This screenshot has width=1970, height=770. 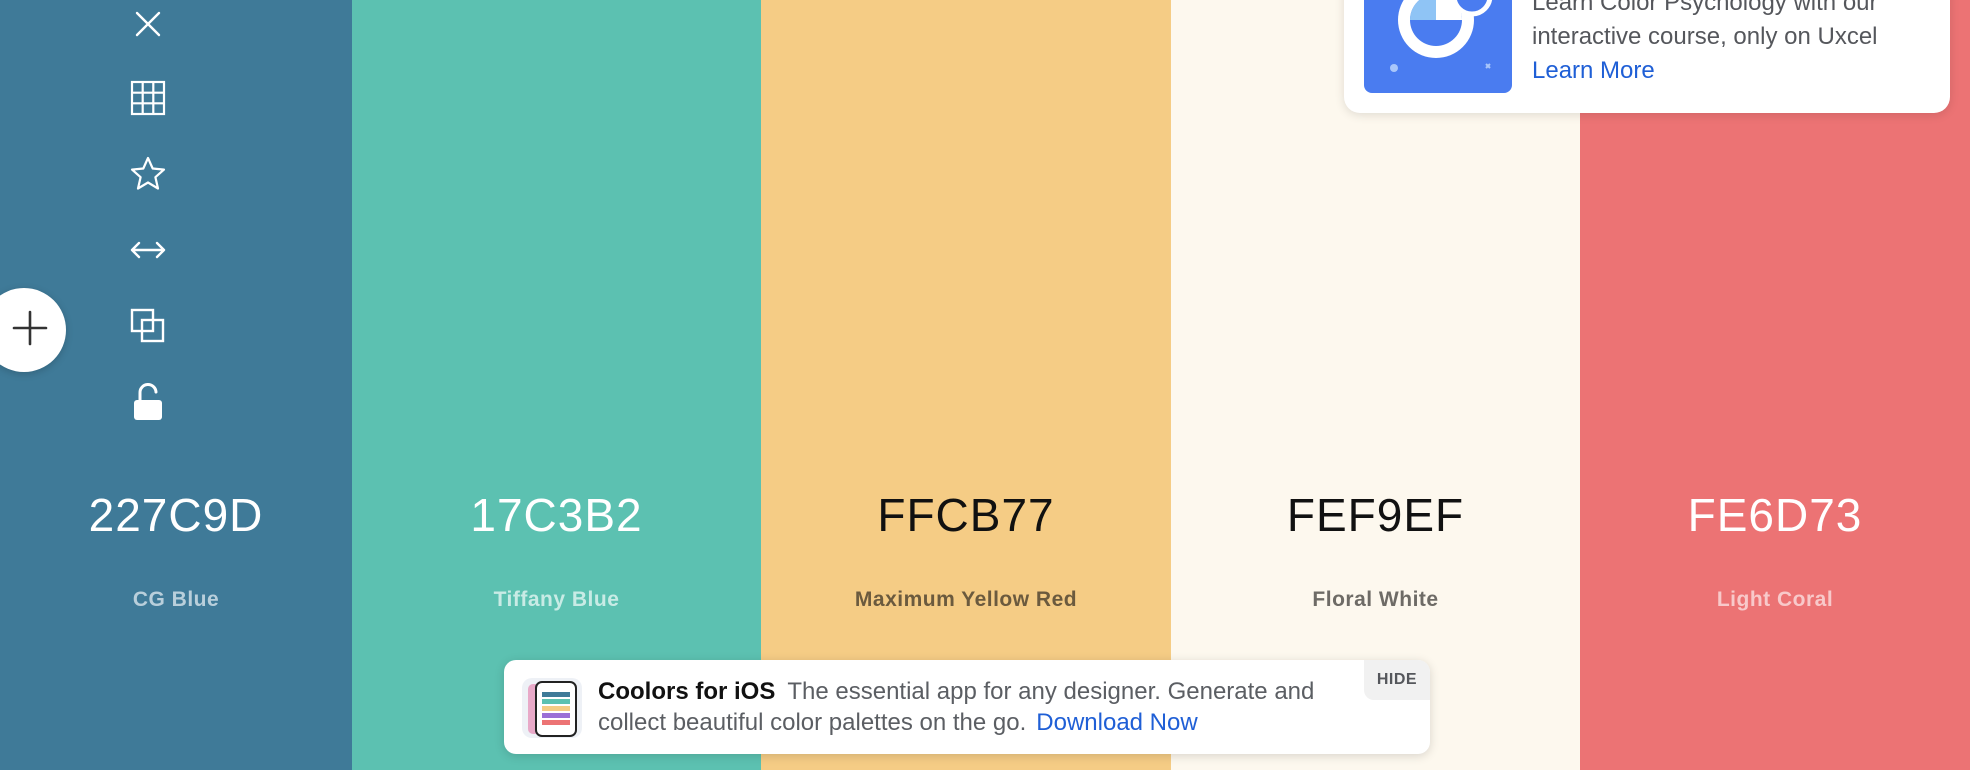 What do you see at coordinates (687, 691) in the screenshot?
I see `ios-banner-title: Coolors for iOS` at bounding box center [687, 691].